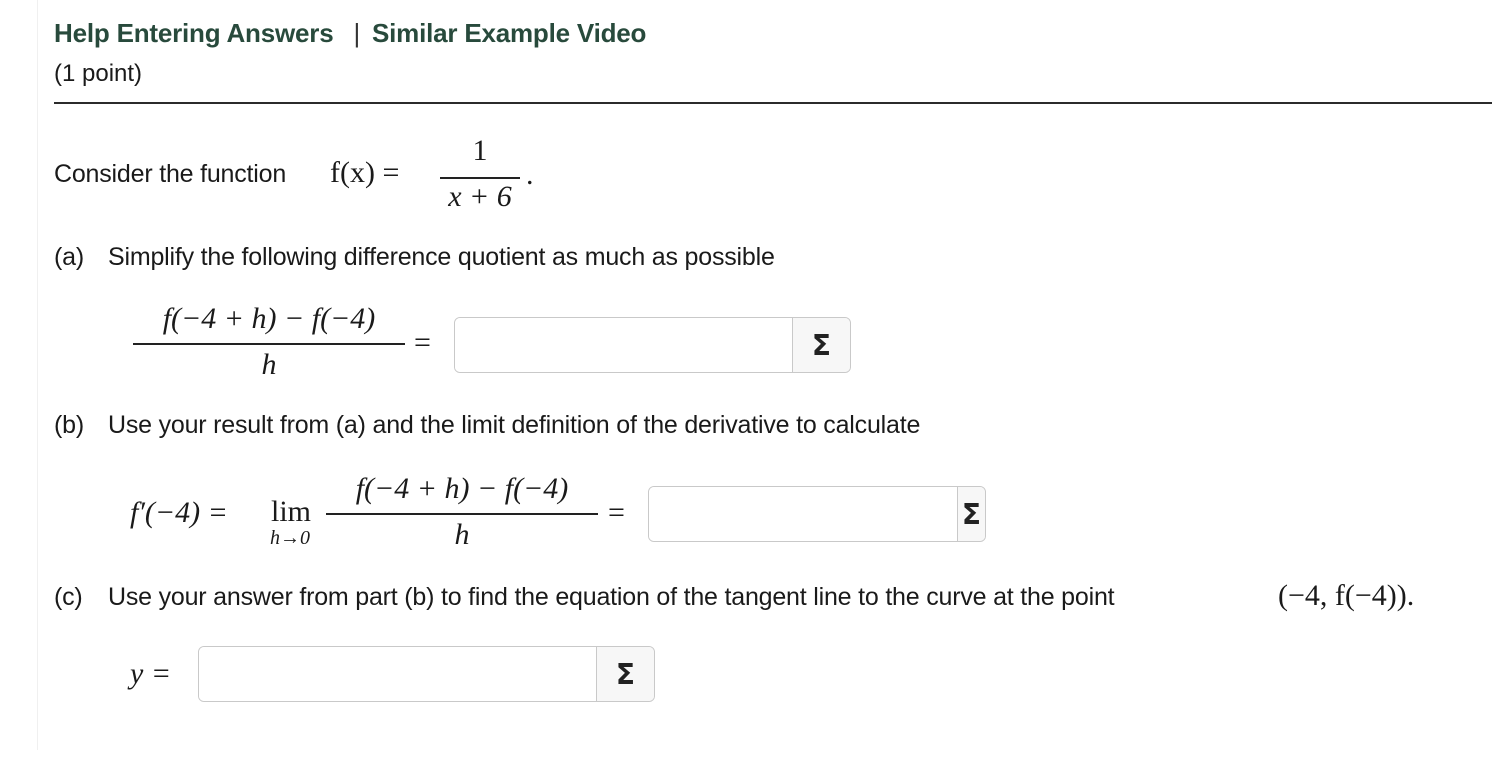 Image resolution: width=1492 pixels, height=768 pixels. What do you see at coordinates (269, 318) in the screenshot?
I see `part-a-numerator: f(−4 + h) − f(−4)` at bounding box center [269, 318].